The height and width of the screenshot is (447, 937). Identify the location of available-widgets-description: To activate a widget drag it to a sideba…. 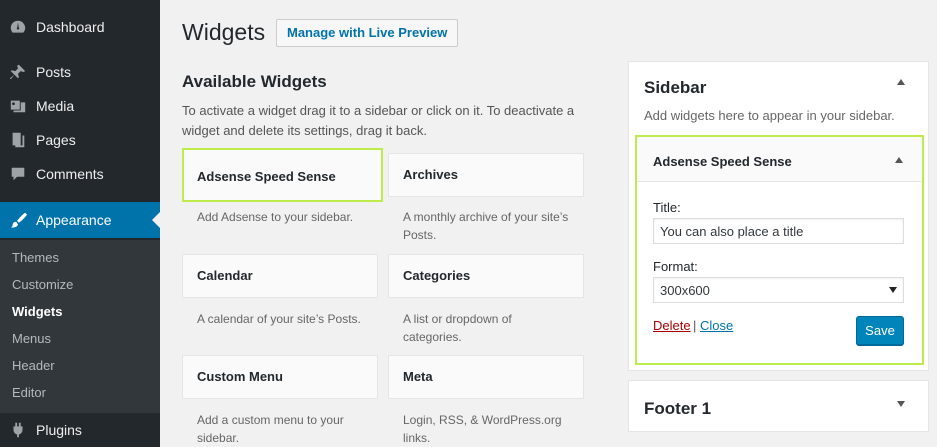
(378, 120).